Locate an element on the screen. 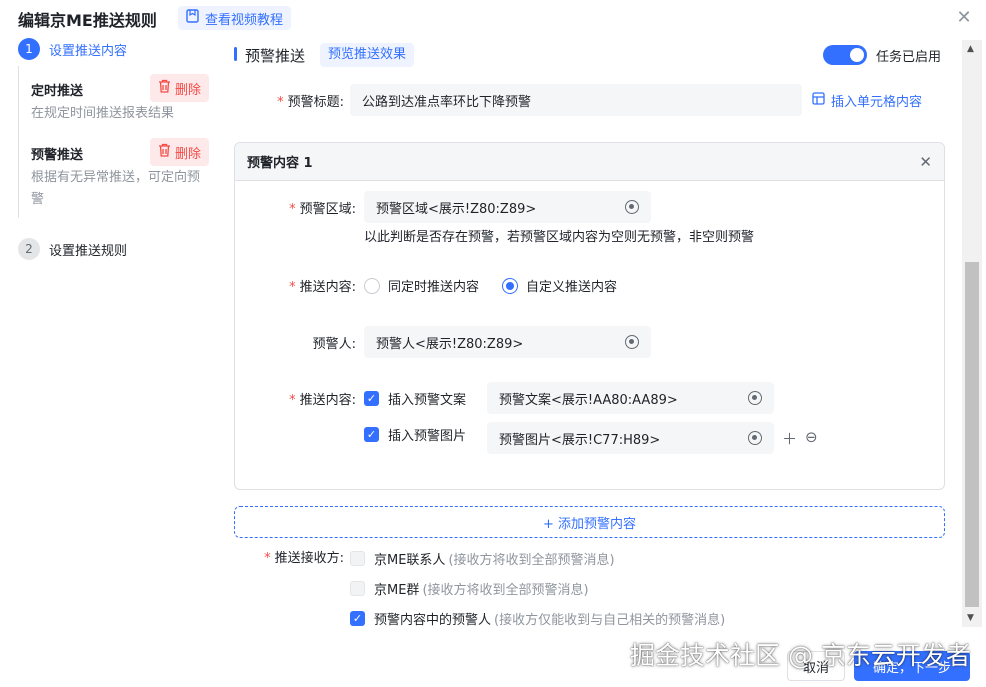 This screenshot has height=687, width=986. step-set-content: 1 设置推送内容 is located at coordinates (72, 49).